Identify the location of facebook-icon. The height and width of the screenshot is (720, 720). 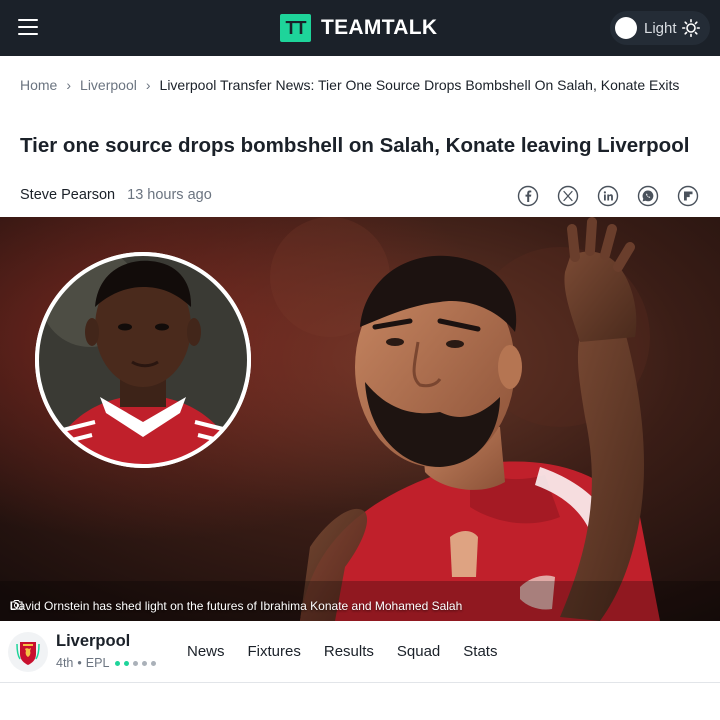
(528, 196).